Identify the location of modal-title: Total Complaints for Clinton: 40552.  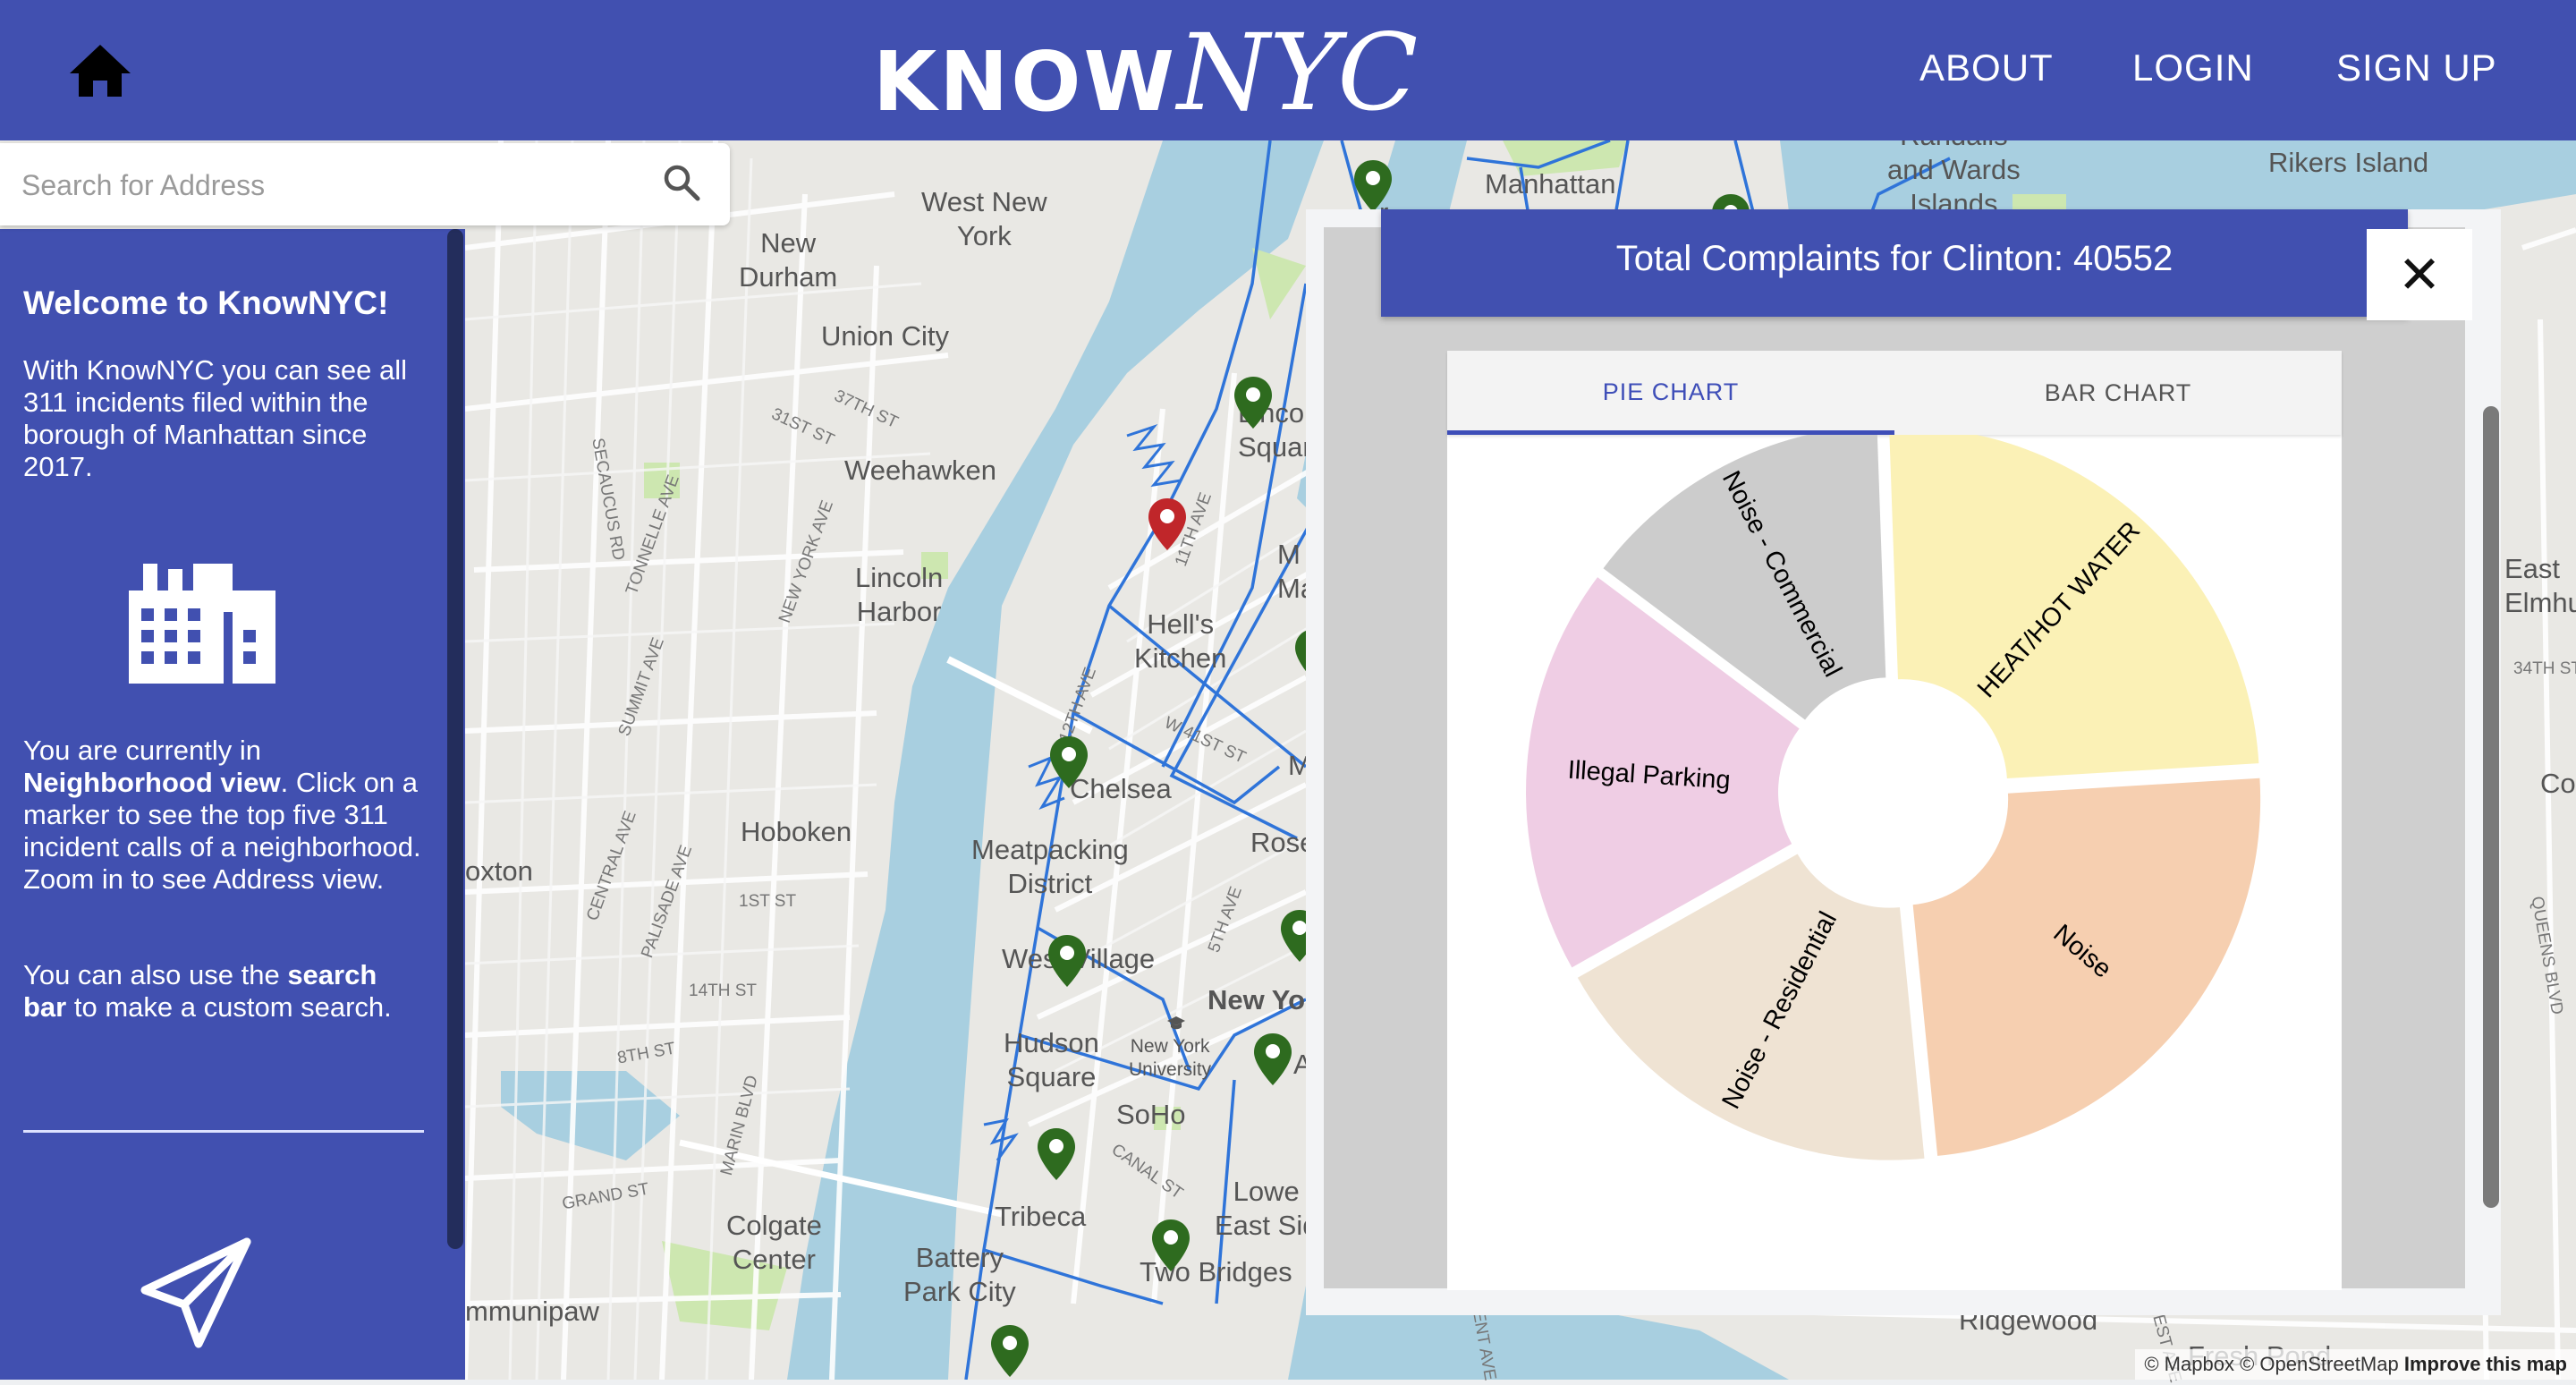
(1894, 258).